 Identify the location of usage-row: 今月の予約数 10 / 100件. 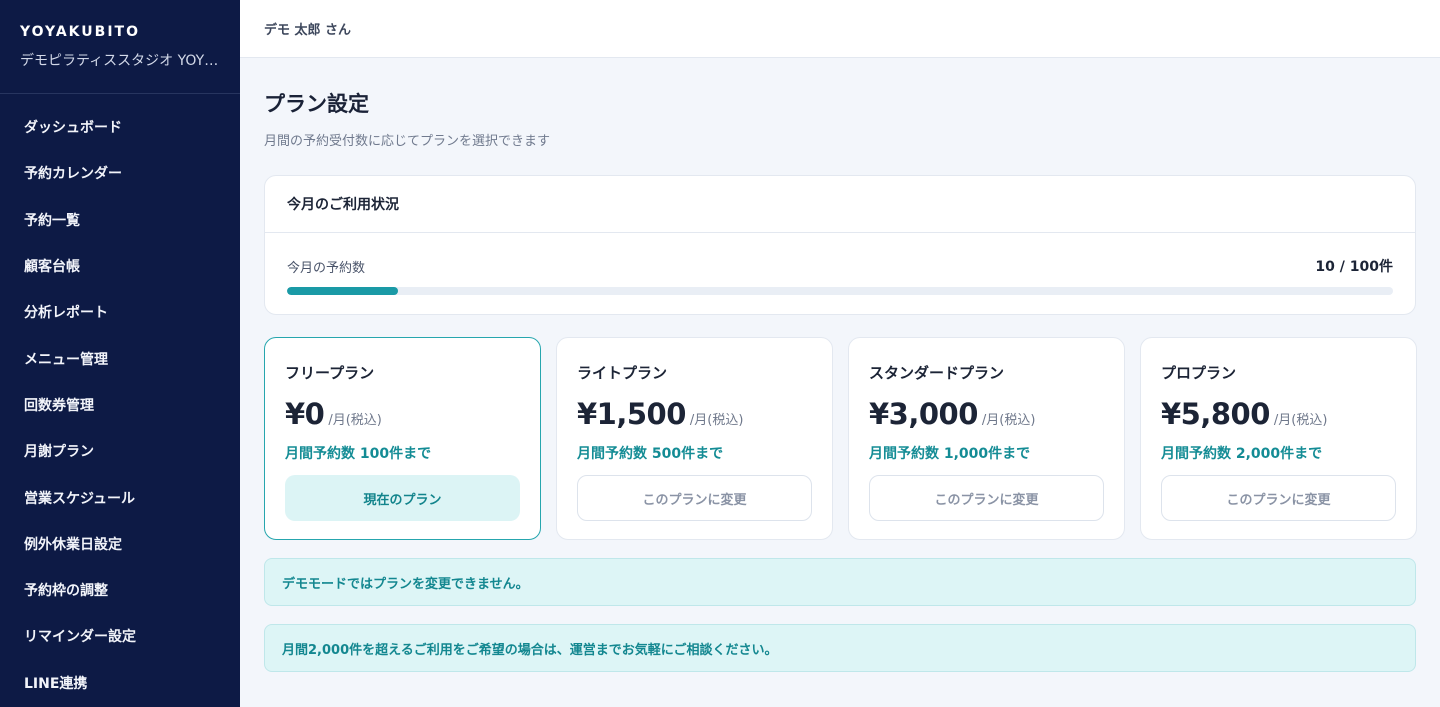
(840, 266).